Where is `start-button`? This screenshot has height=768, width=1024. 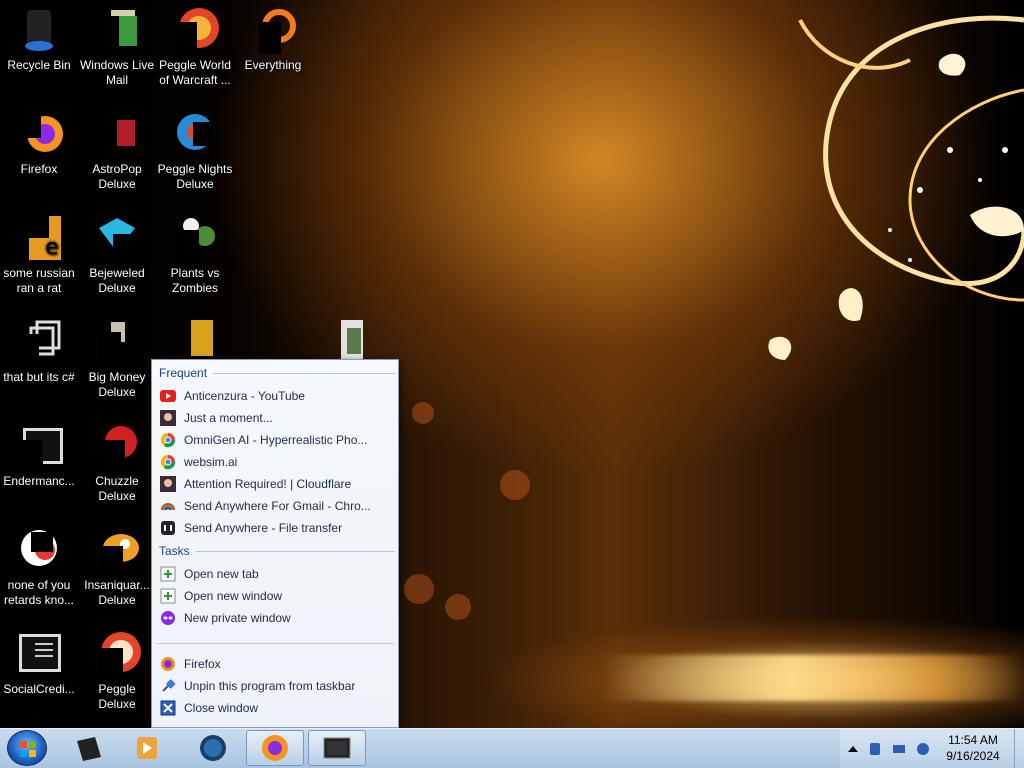
start-button is located at coordinates (27, 748).